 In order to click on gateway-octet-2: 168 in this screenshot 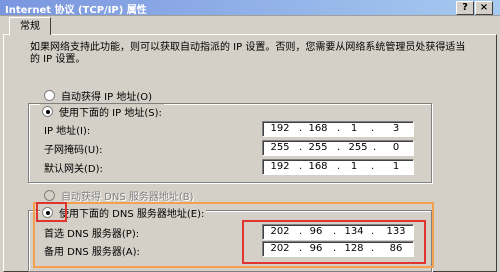, I will do `click(318, 166)`.